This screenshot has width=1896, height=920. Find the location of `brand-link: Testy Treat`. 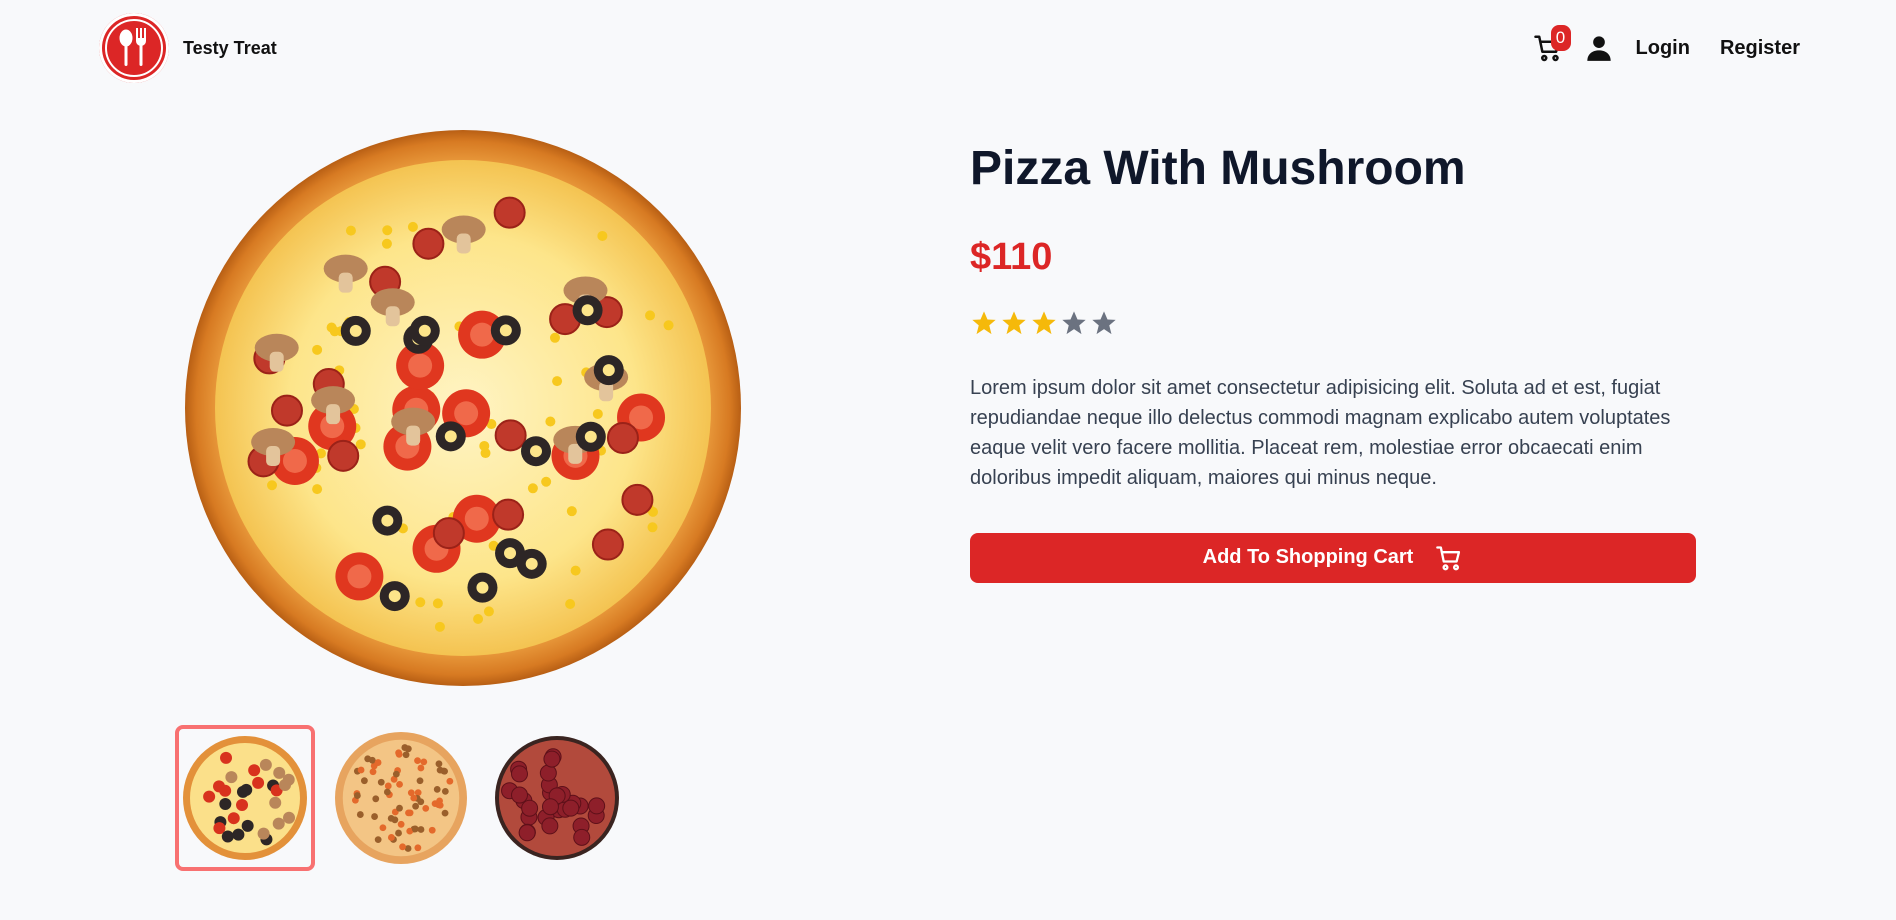

brand-link: Testy Treat is located at coordinates (188, 48).